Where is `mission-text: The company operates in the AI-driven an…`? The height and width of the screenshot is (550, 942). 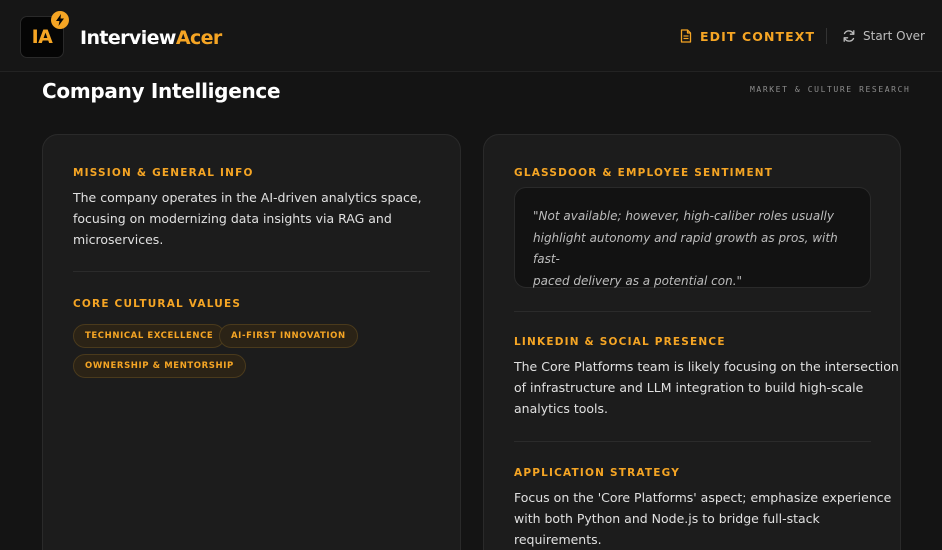 mission-text: The company operates in the AI-driven an… is located at coordinates (247, 218).